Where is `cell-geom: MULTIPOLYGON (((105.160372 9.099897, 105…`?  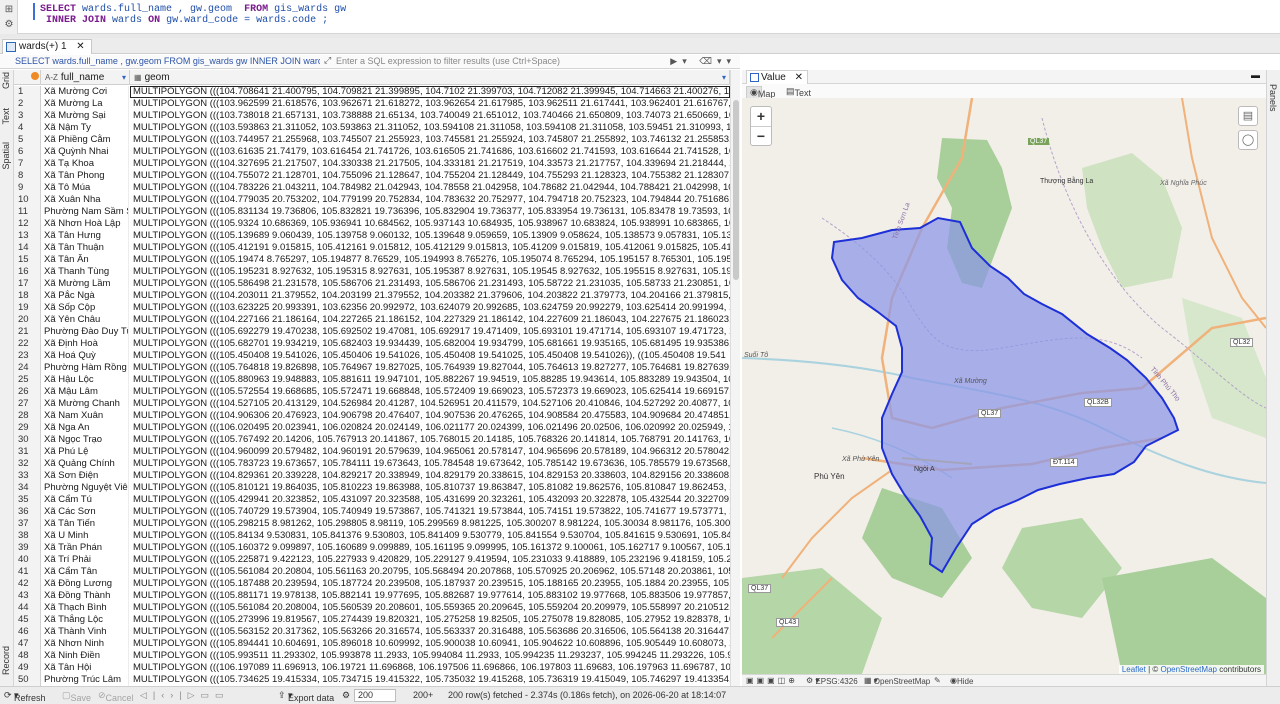 cell-geom: MULTIPOLYGON (((105.160372 9.099897, 105… is located at coordinates (430, 548).